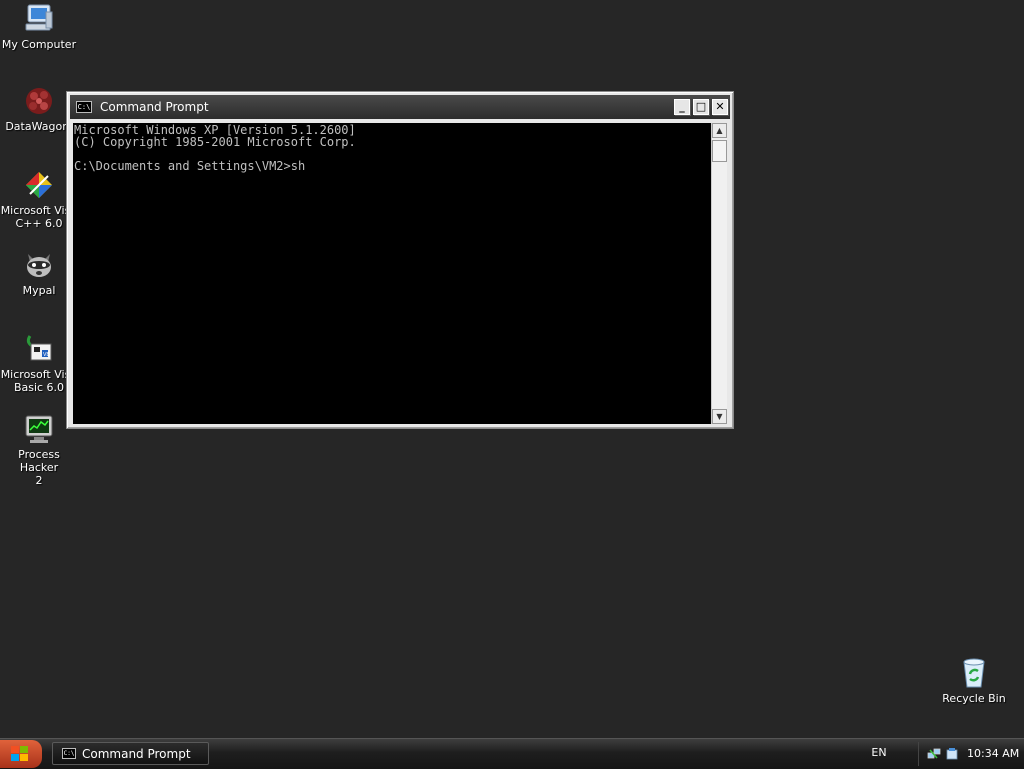 The image size is (1024, 769). I want to click on close-button: ✕, so click(720, 107).